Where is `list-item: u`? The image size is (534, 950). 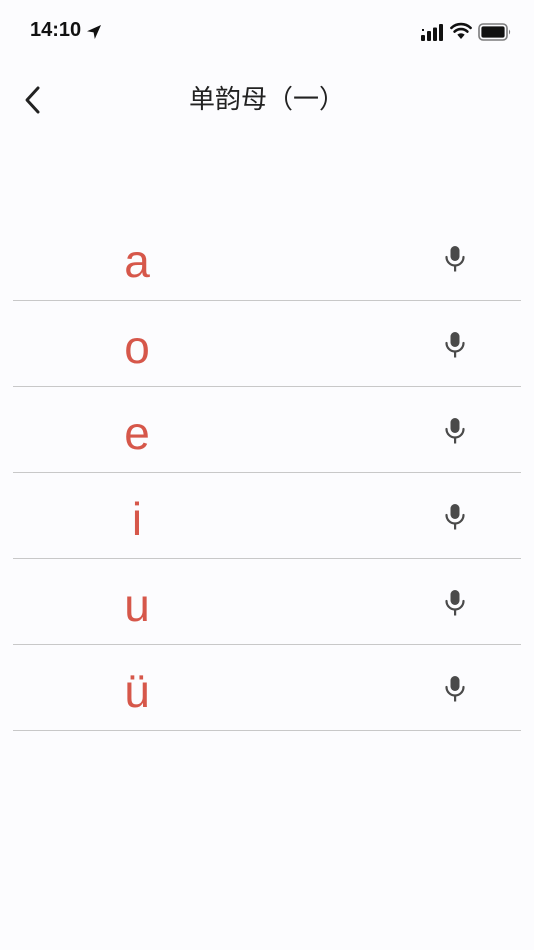 list-item: u is located at coordinates (267, 602).